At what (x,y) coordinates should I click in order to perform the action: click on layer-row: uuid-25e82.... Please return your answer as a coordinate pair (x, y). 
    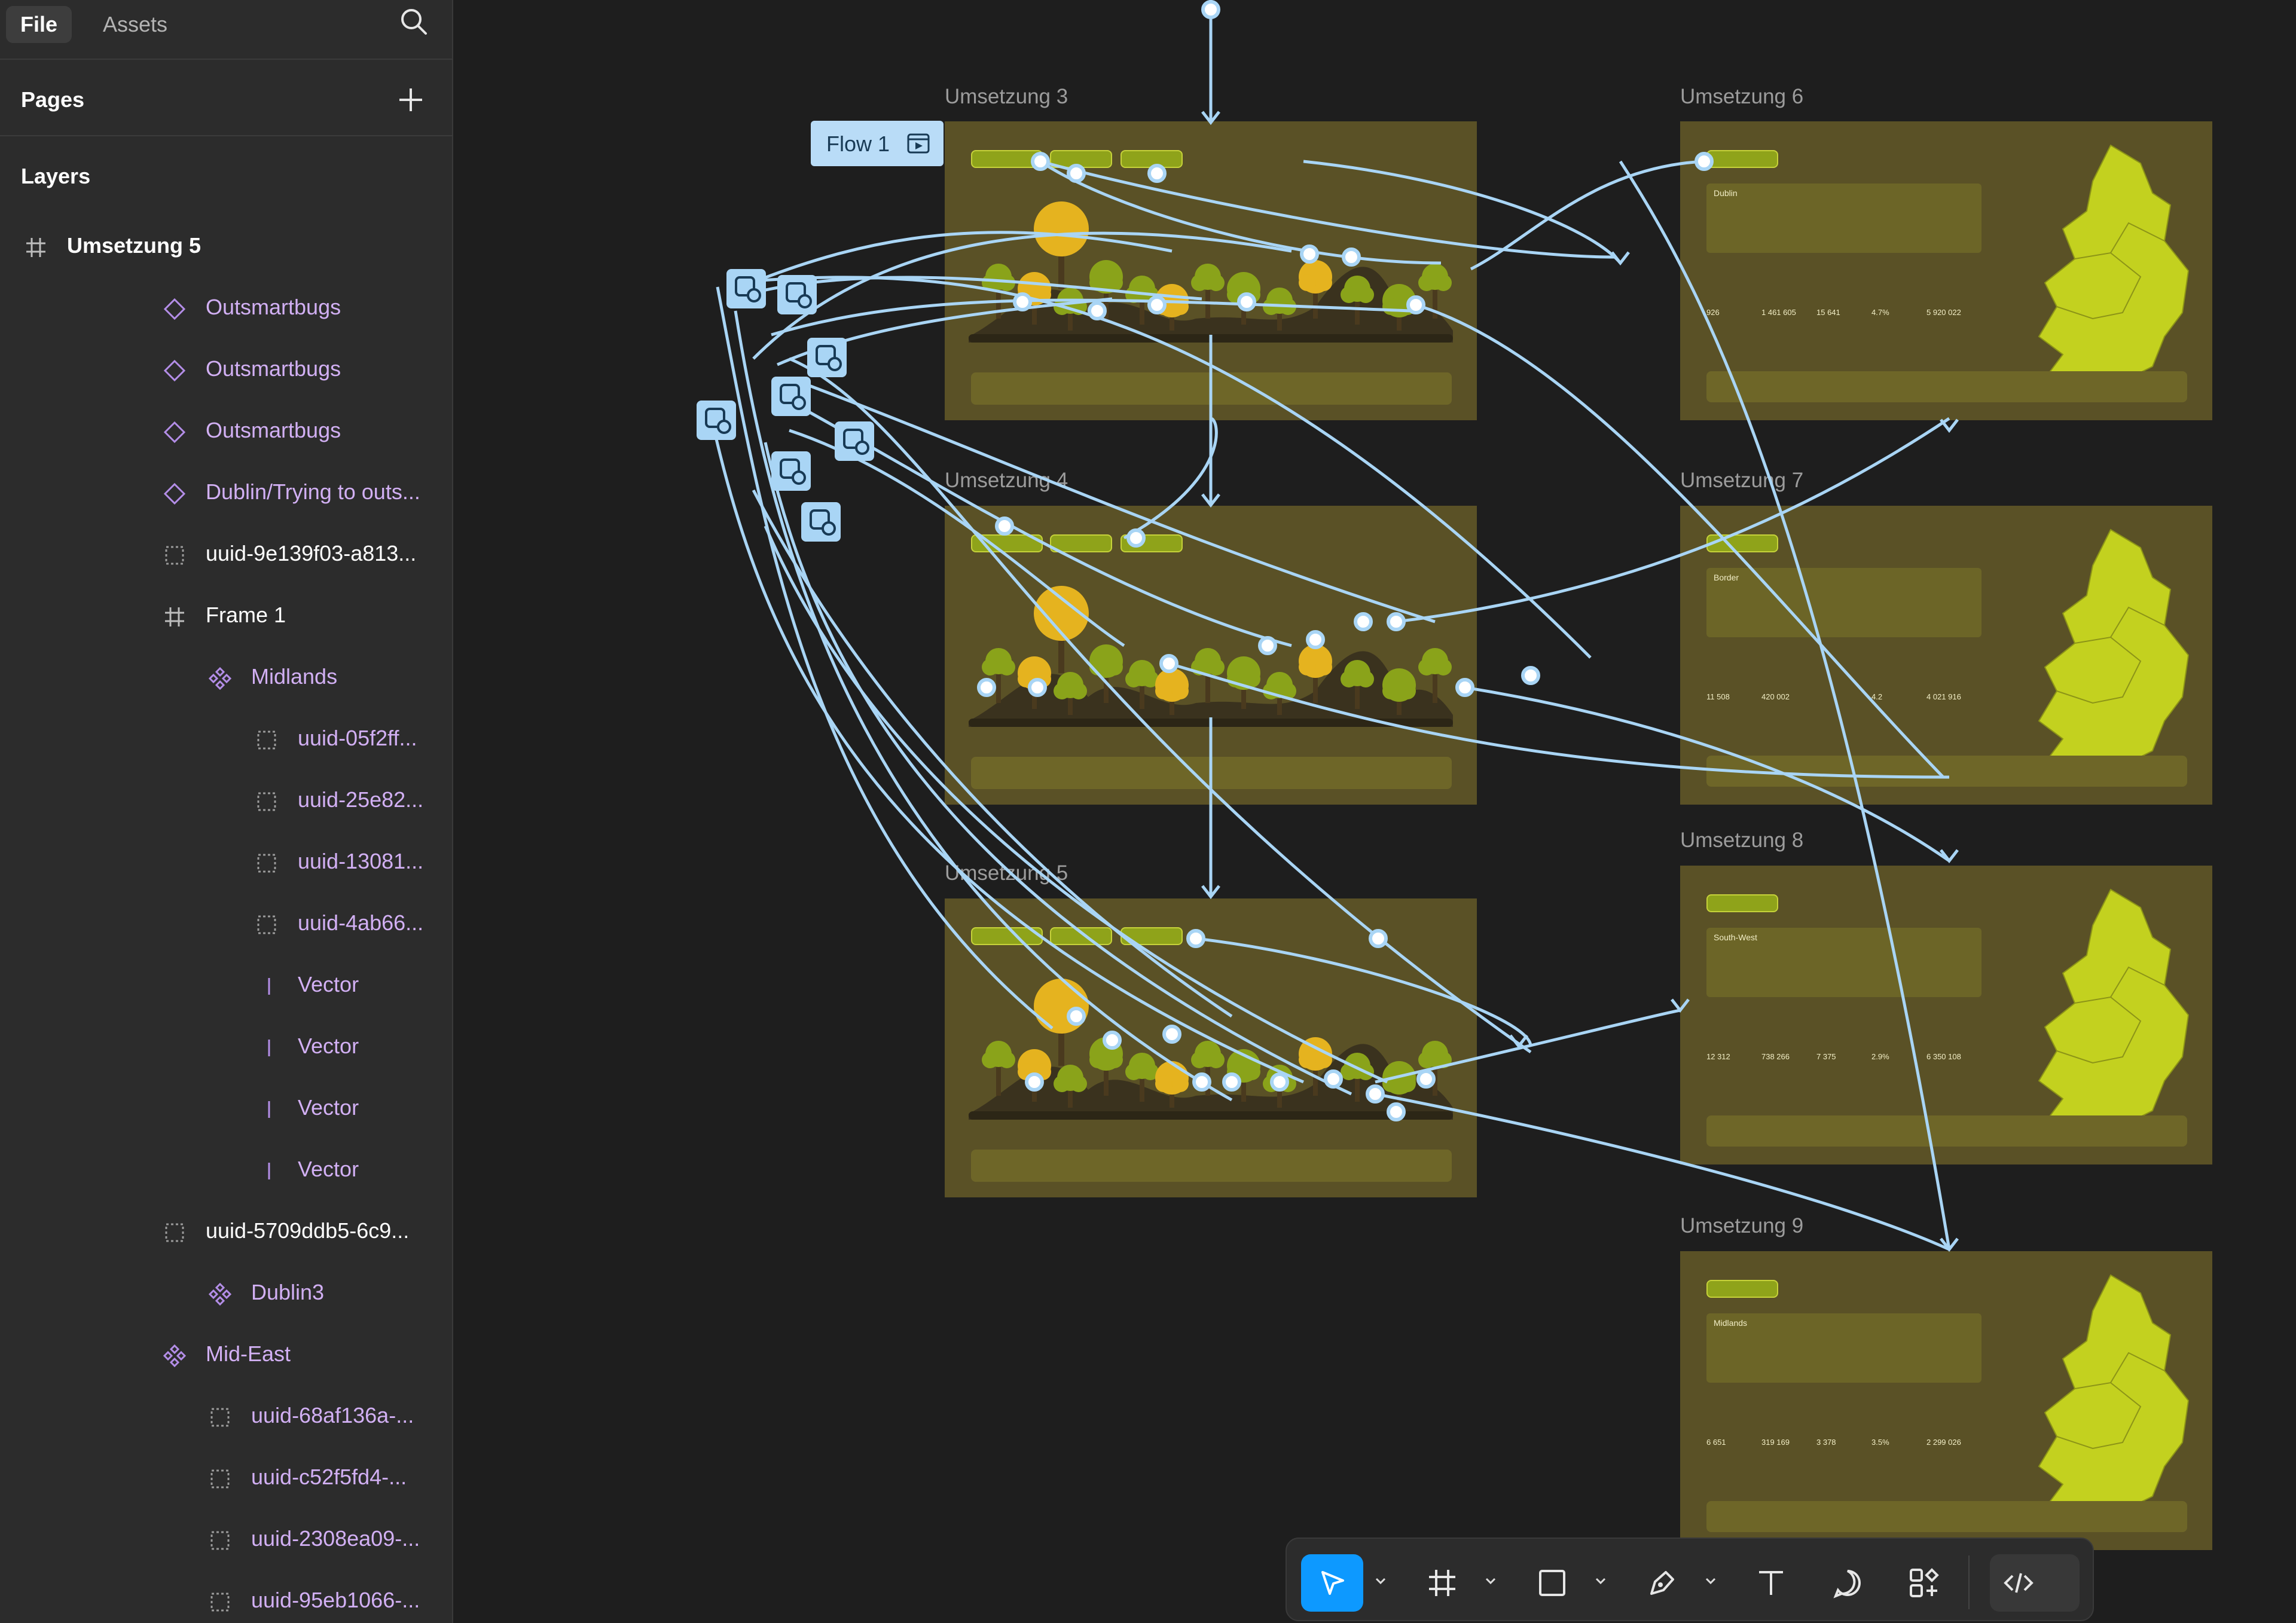
    Looking at the image, I should click on (226, 802).